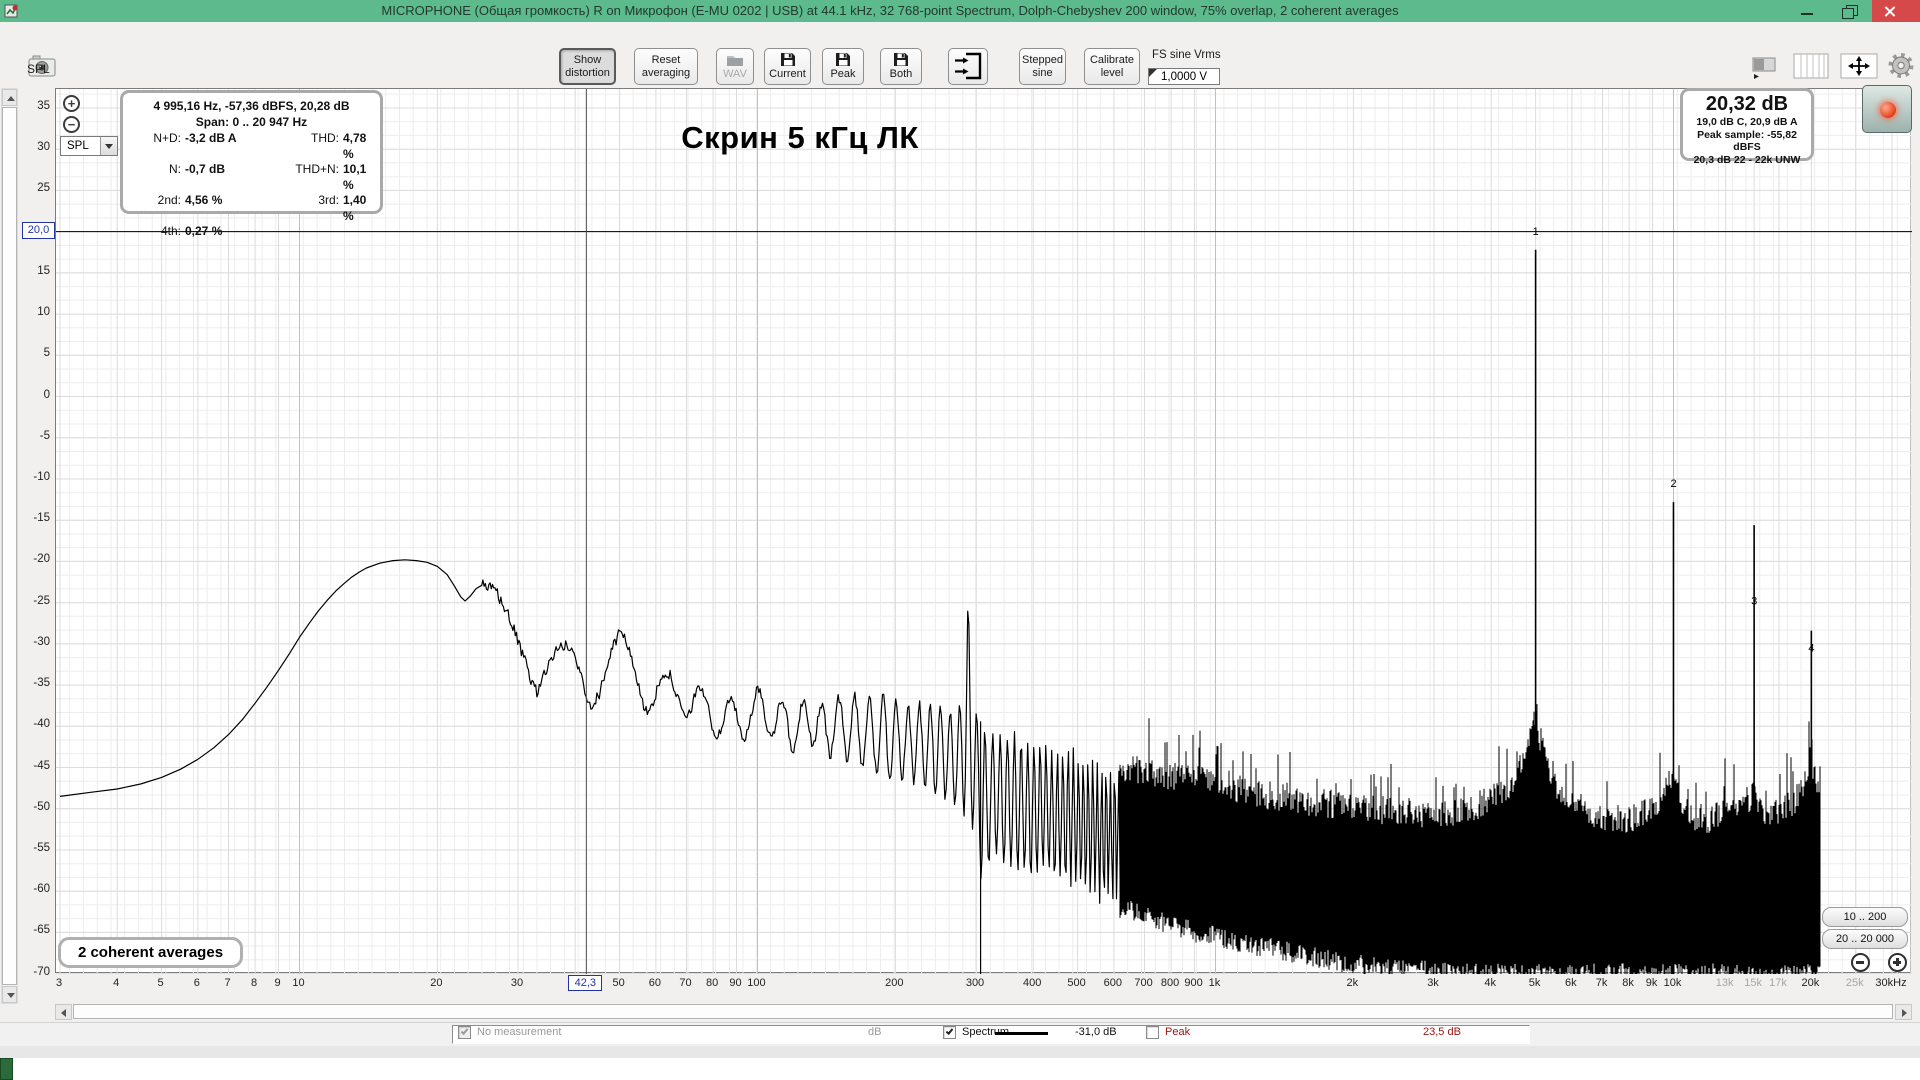 Image resolution: width=1920 pixels, height=1080 pixels. I want to click on zoom-out-y-button: −, so click(71, 124).